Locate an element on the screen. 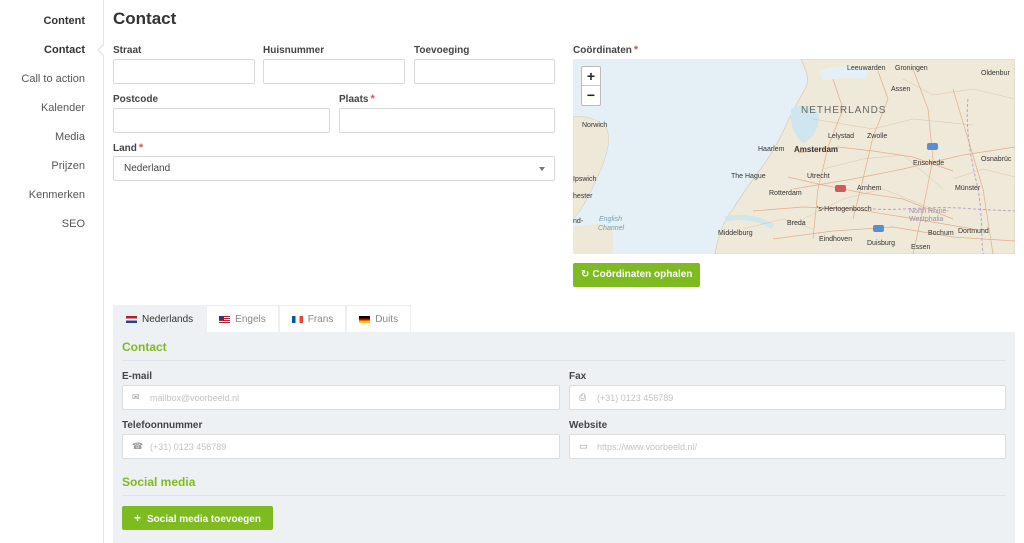 Image resolution: width=1024 pixels, height=543 pixels. tab-label: Engels is located at coordinates (250, 319).